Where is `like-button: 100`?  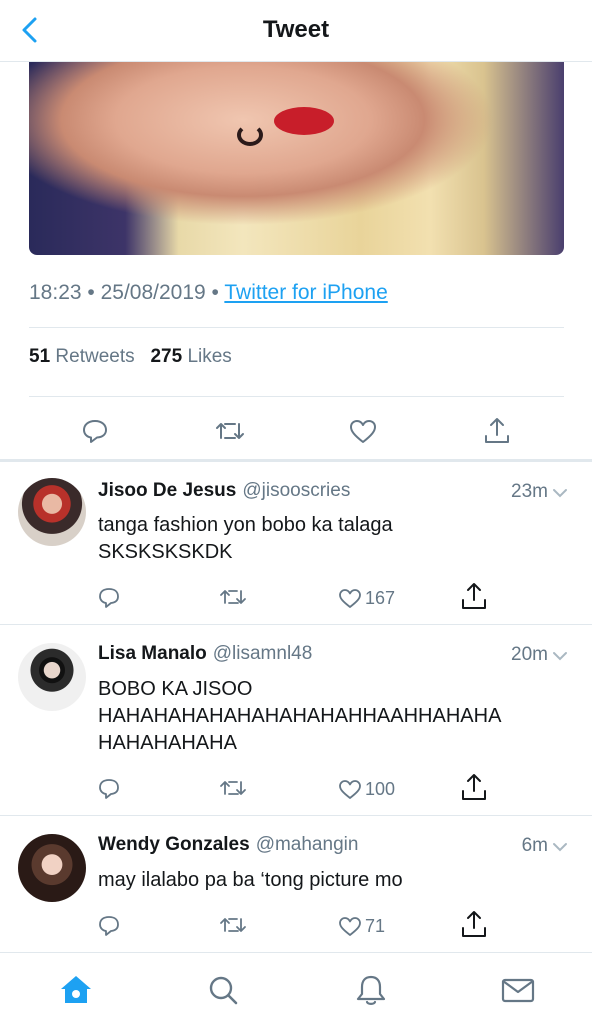
like-button: 100 is located at coordinates (366, 789).